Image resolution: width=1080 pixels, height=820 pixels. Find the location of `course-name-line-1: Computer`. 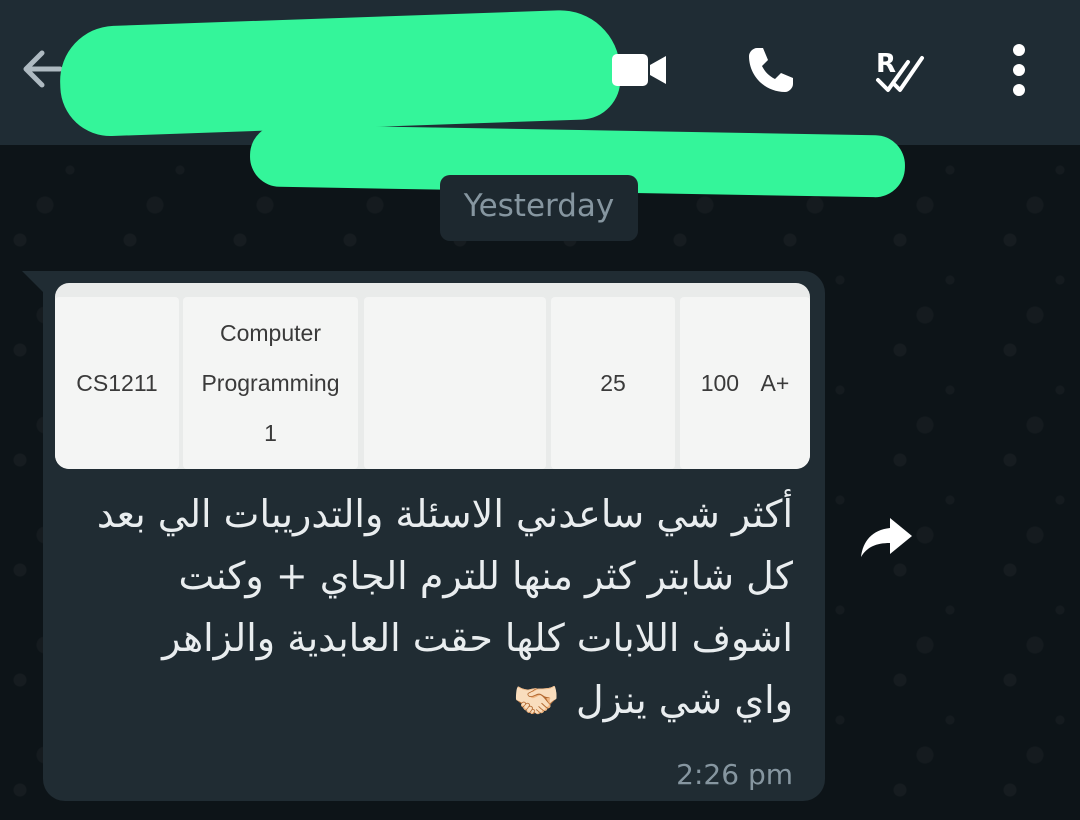

course-name-line-1: Computer is located at coordinates (270, 333).